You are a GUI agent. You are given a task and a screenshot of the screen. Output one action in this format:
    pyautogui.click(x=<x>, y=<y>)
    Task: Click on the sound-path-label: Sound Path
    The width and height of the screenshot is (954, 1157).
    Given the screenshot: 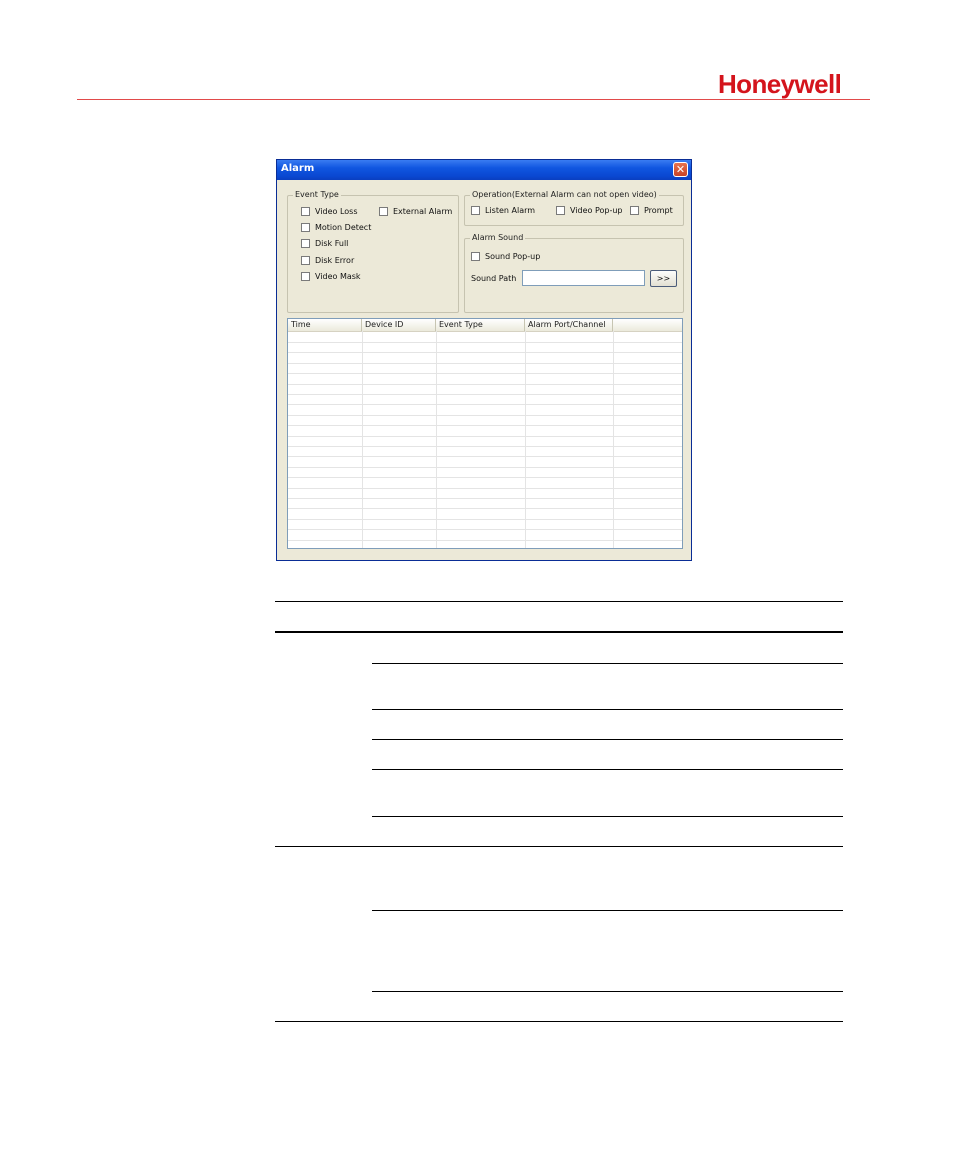 What is the action you would take?
    pyautogui.click(x=494, y=278)
    